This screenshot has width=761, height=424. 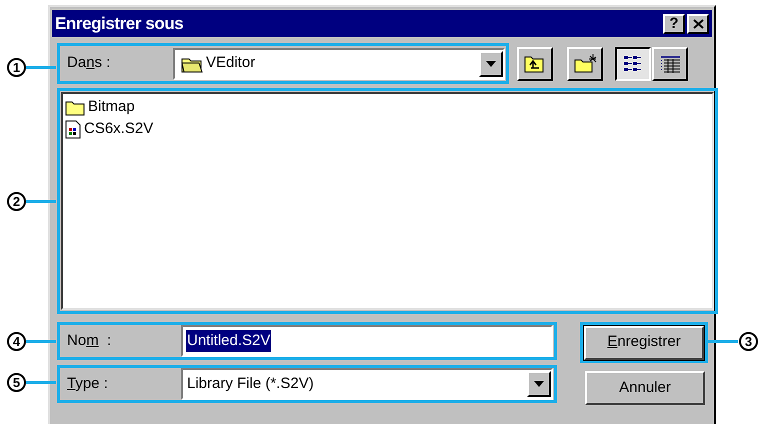 What do you see at coordinates (367, 341) in the screenshot?
I see `filename-field: Untitled.S2V` at bounding box center [367, 341].